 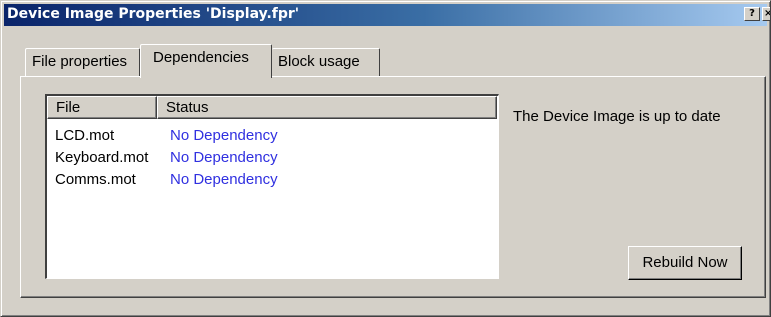 What do you see at coordinates (102, 107) in the screenshot?
I see `column-header-file: File` at bounding box center [102, 107].